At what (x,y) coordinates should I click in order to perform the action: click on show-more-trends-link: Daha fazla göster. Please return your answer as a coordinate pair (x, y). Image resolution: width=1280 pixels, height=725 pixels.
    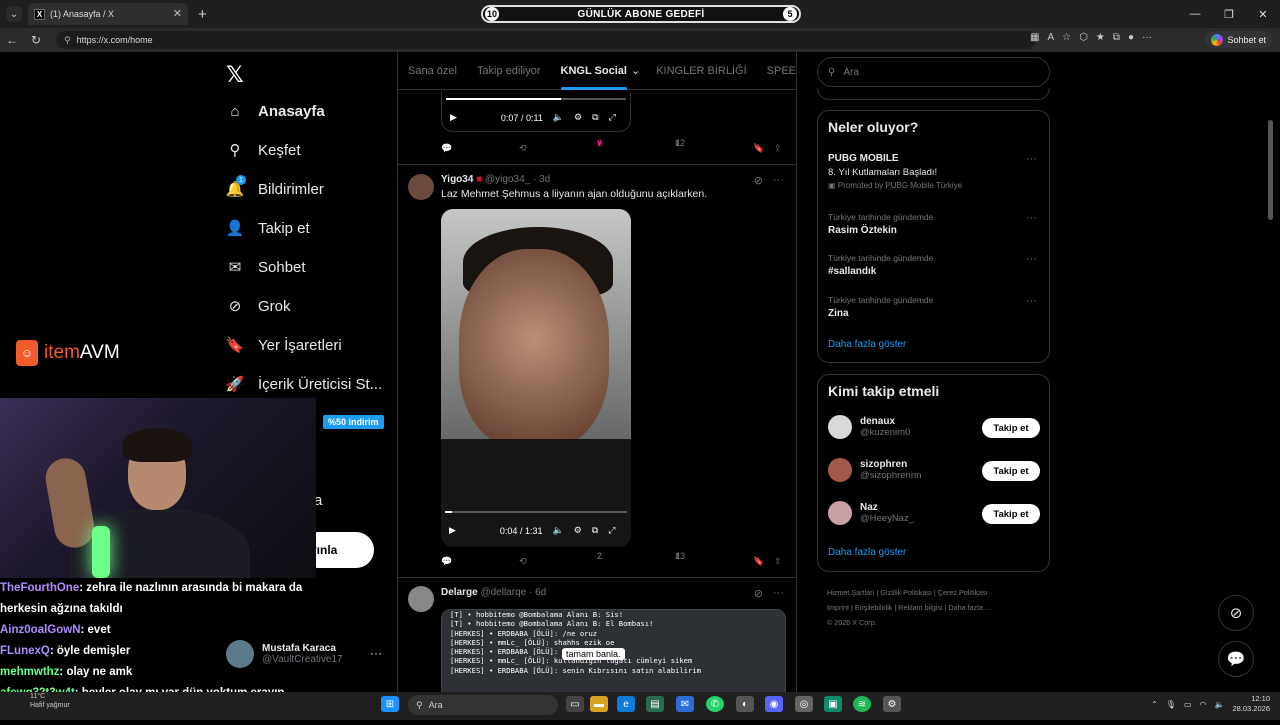
    Looking at the image, I should click on (867, 344).